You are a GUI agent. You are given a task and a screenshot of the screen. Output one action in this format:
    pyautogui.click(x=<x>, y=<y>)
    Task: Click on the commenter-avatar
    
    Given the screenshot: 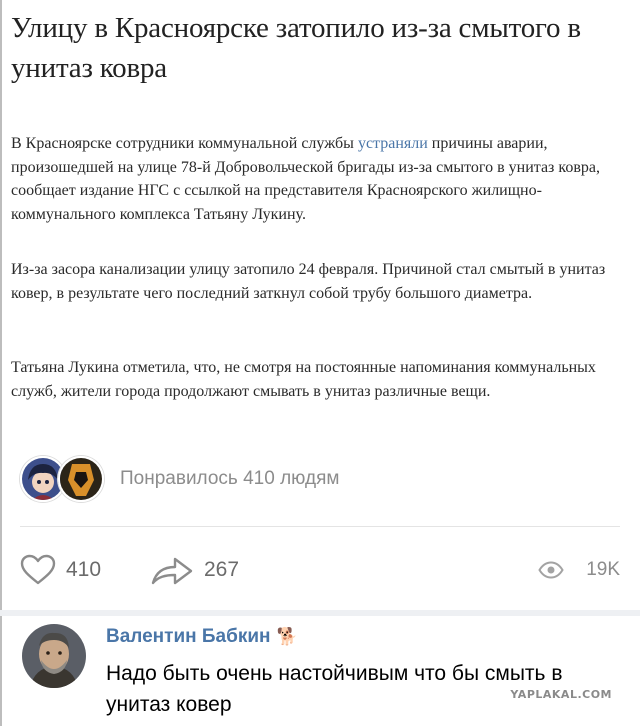 What is the action you would take?
    pyautogui.click(x=54, y=656)
    